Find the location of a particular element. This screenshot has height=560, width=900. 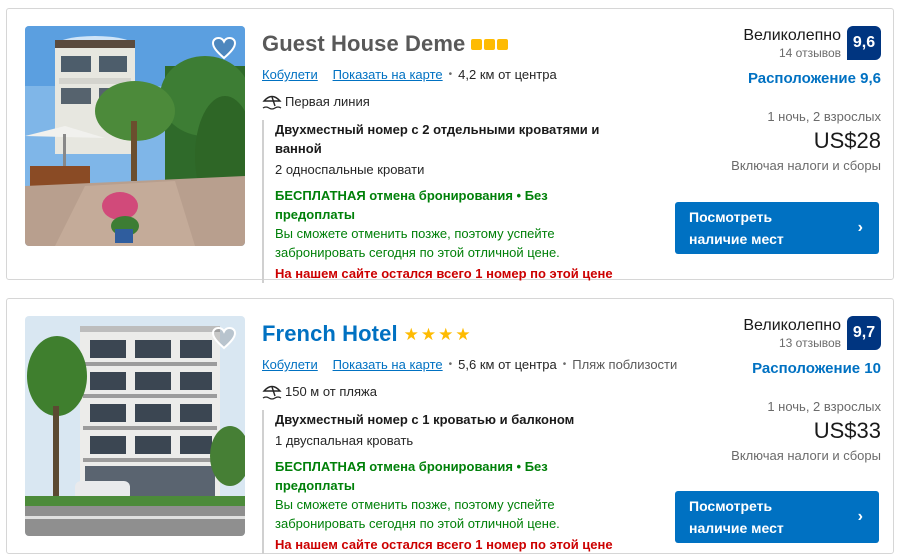

bed-type: 2 односпальные кровати is located at coordinates (350, 169).